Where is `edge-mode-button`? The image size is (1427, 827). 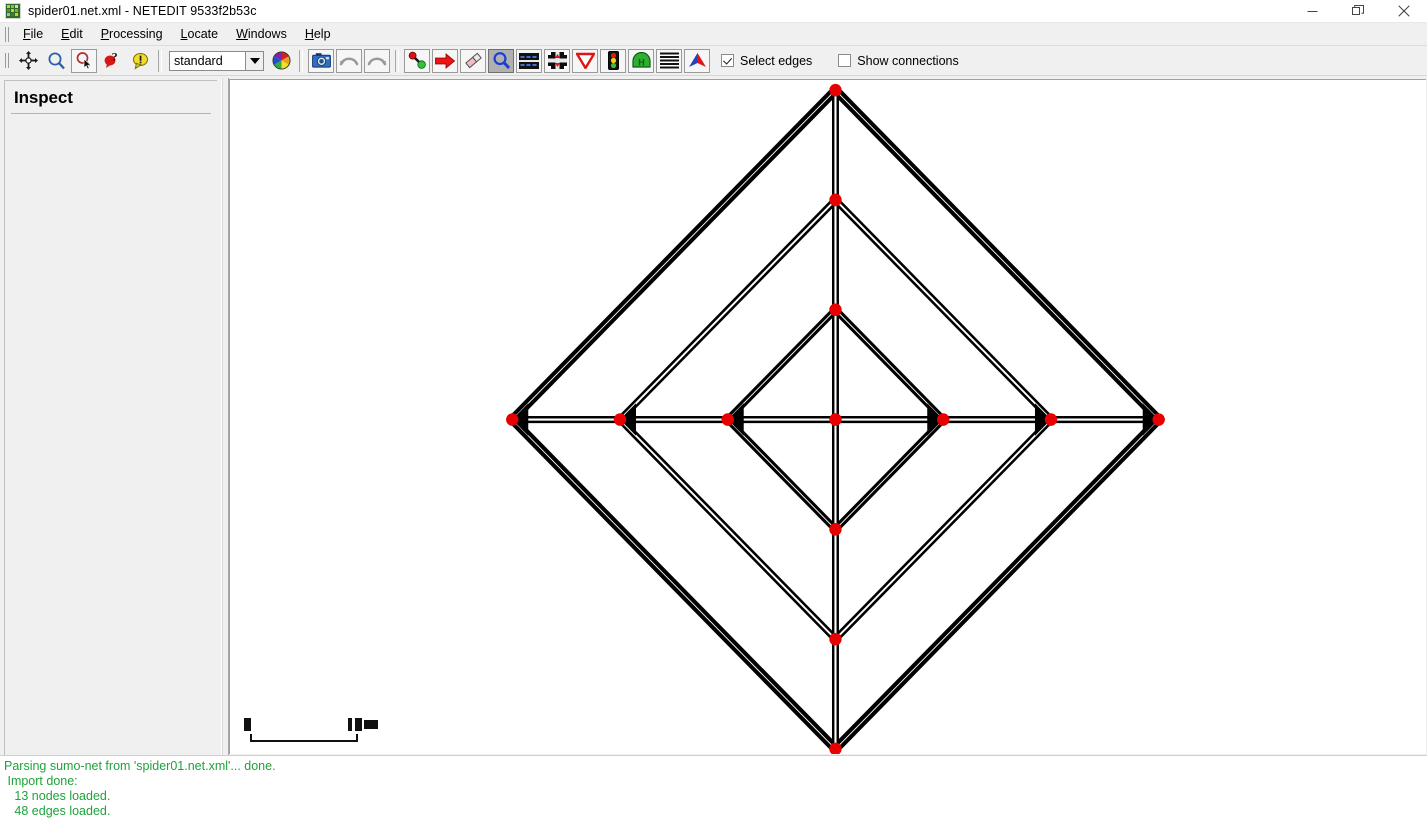 edge-mode-button is located at coordinates (529, 60).